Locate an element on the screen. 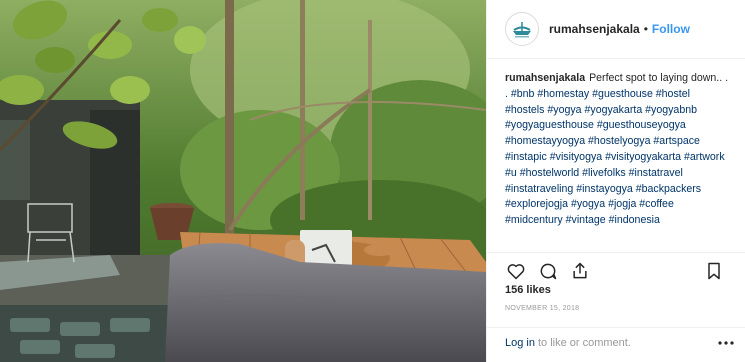  boat-logo-icon is located at coordinates (522, 30).